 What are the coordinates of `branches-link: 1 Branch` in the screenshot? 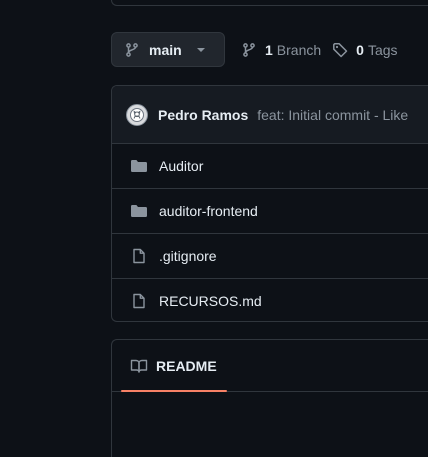 It's located at (281, 50).